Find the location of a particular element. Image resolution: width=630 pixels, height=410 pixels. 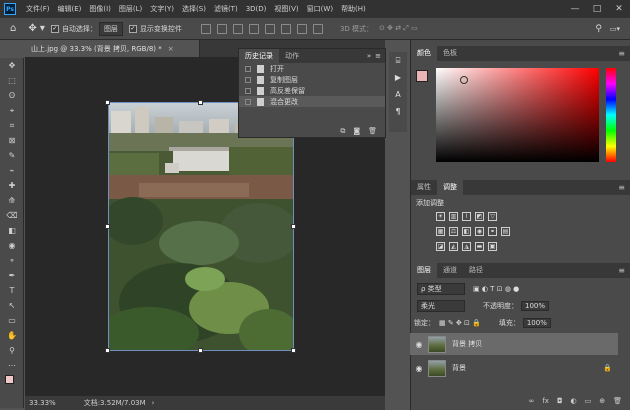

align-hcenter-icon is located at coordinates (269, 28).